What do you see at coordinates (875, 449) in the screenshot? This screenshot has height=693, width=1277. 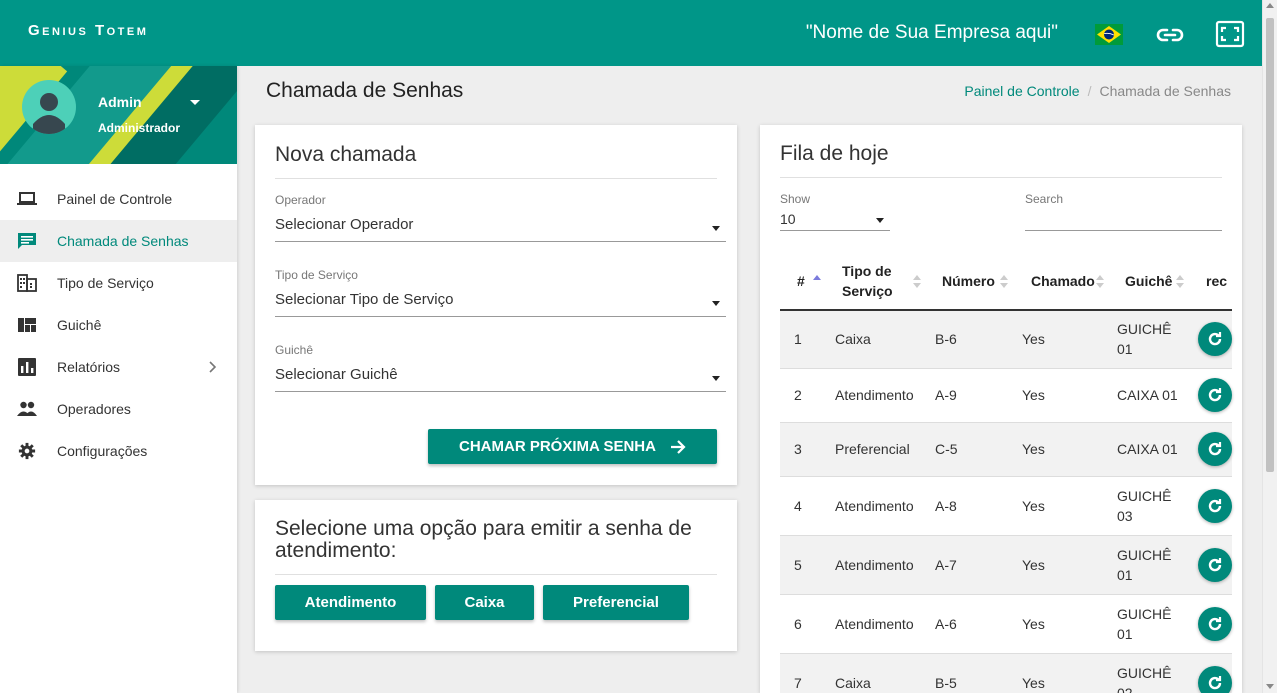 I see `table-cell: Preferencial` at bounding box center [875, 449].